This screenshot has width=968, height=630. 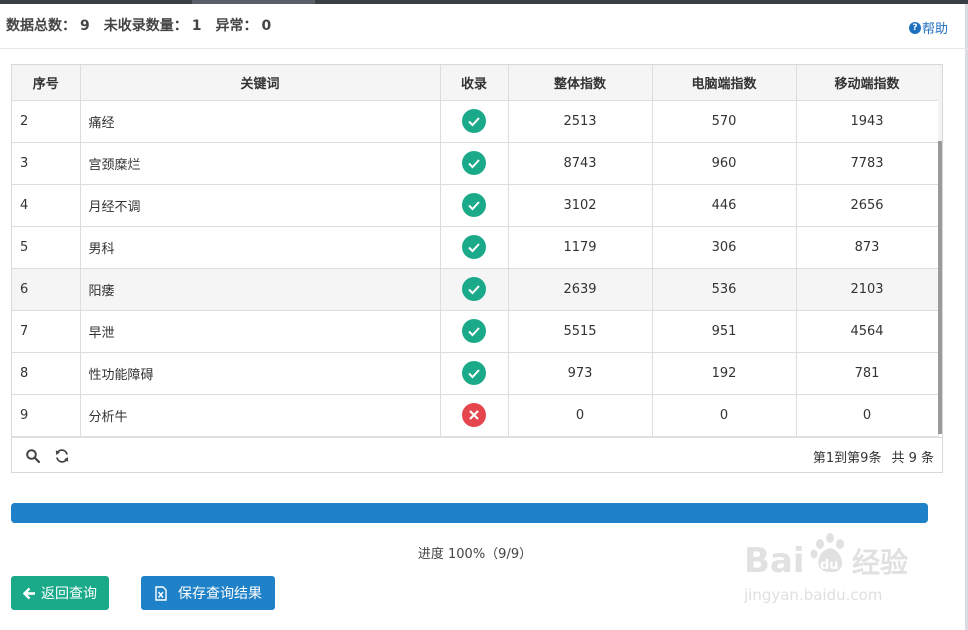 I want to click on svg-text: Bai, so click(x=774, y=561).